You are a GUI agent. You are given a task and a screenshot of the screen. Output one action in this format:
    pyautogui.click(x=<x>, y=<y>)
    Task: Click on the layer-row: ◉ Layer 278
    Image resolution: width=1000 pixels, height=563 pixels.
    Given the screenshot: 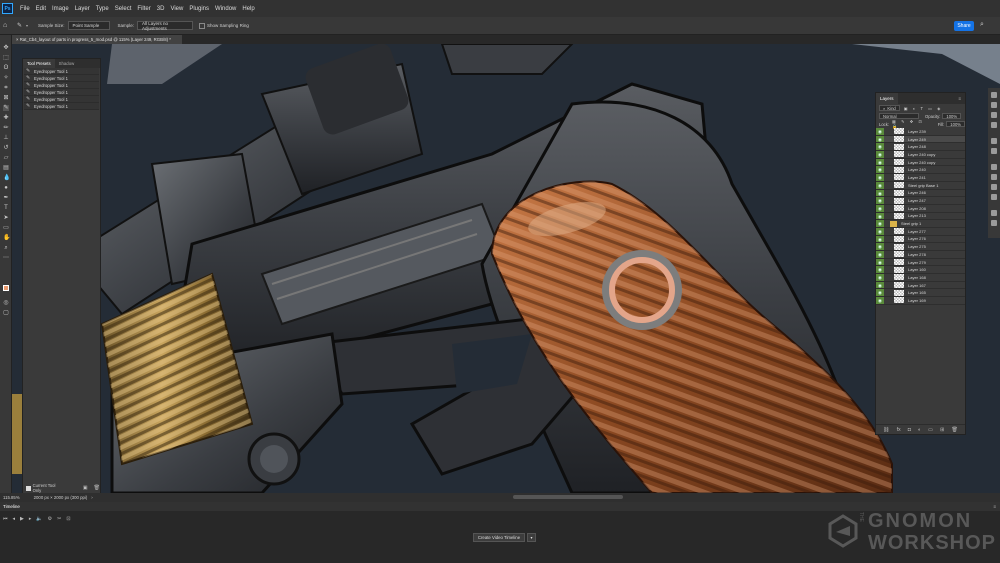 What is the action you would take?
    pyautogui.click(x=920, y=255)
    